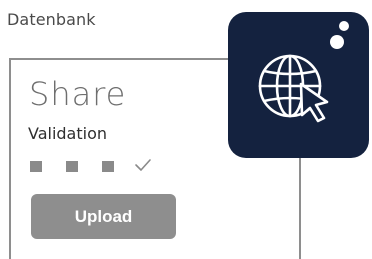  I want to click on upload-button: Upload, so click(103, 216).